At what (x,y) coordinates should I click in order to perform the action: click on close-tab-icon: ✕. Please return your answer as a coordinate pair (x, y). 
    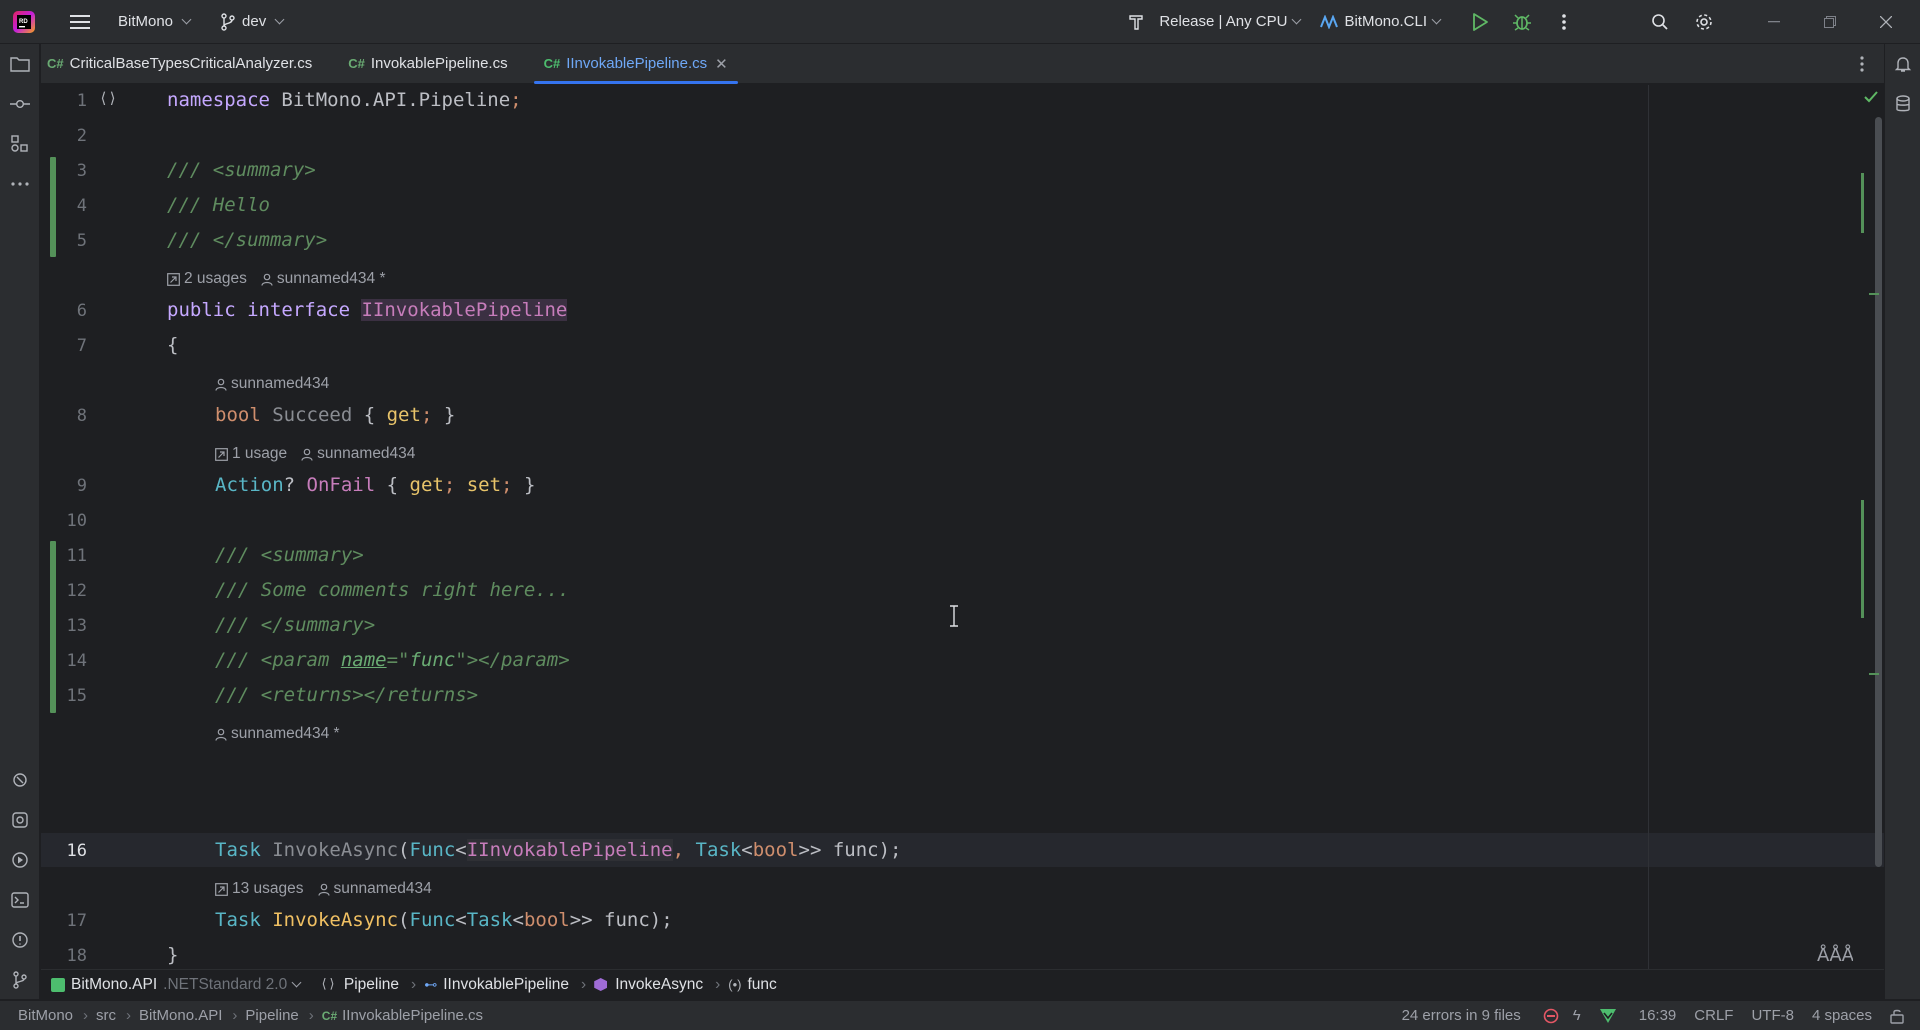
    Looking at the image, I should click on (721, 64).